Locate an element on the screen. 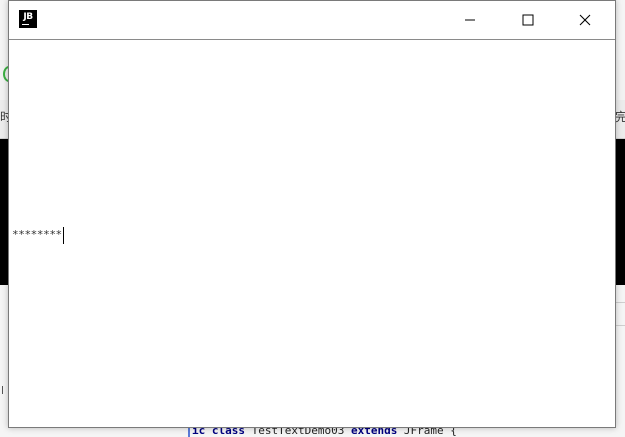  gutter-marker is located at coordinates (2, 390).